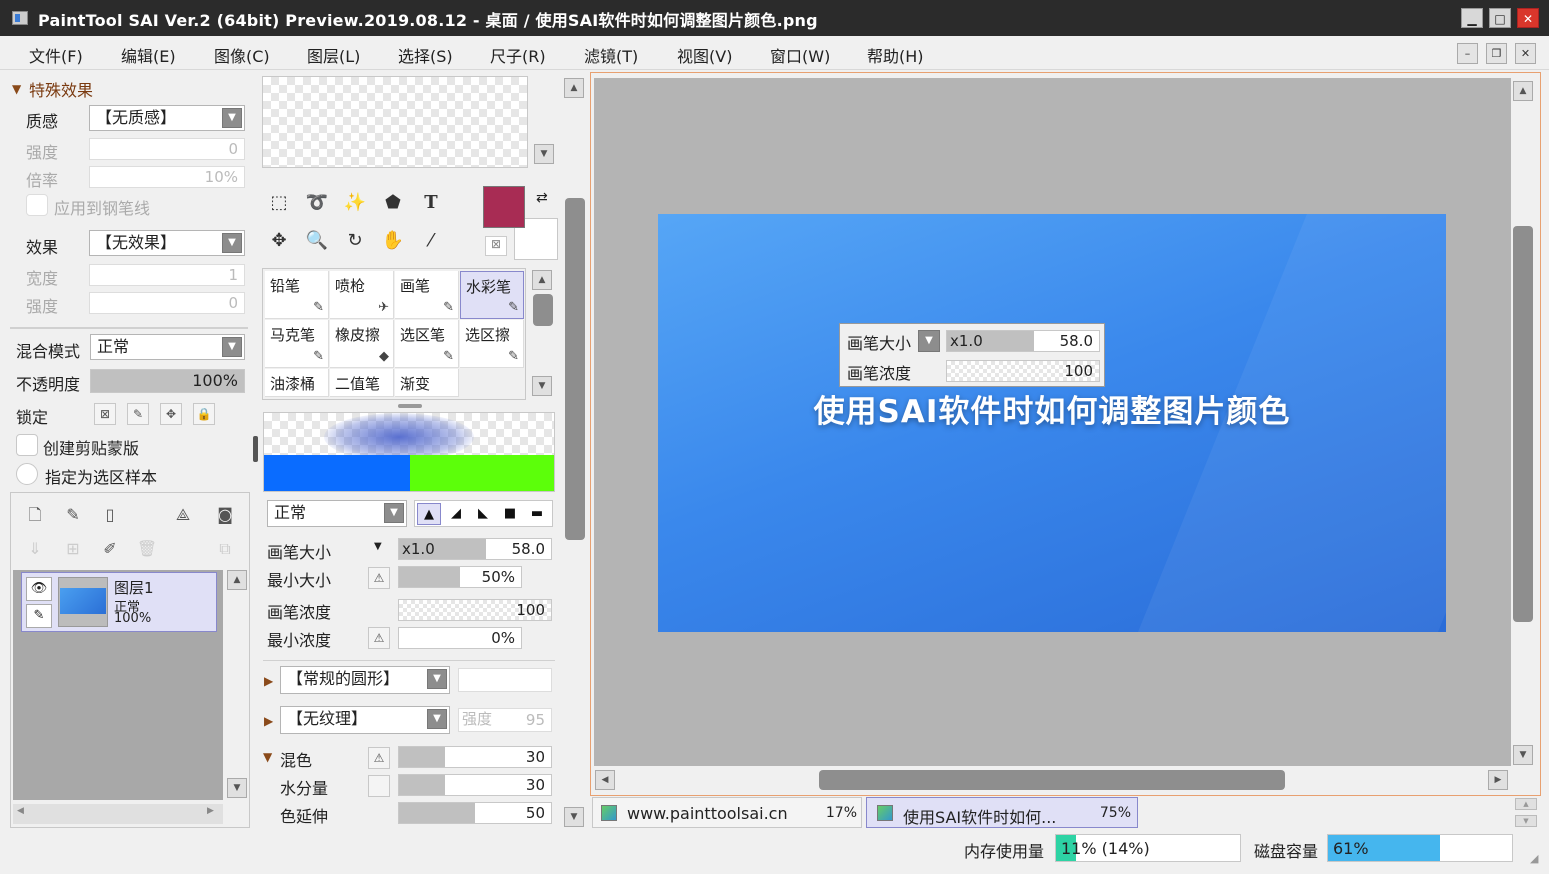 The height and width of the screenshot is (874, 1549). Describe the element at coordinates (475, 785) in the screenshot. I see `water-slider: 30` at that location.